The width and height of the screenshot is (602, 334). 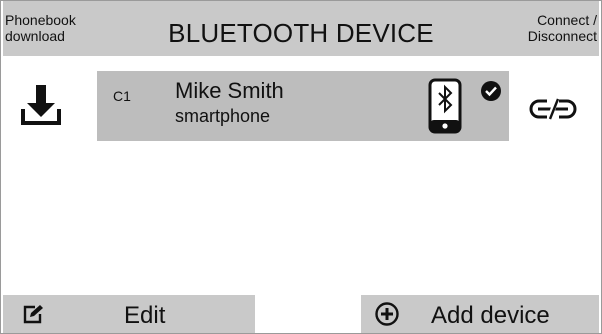 I want to click on bluetooth-phone-icon, so click(x=445, y=106).